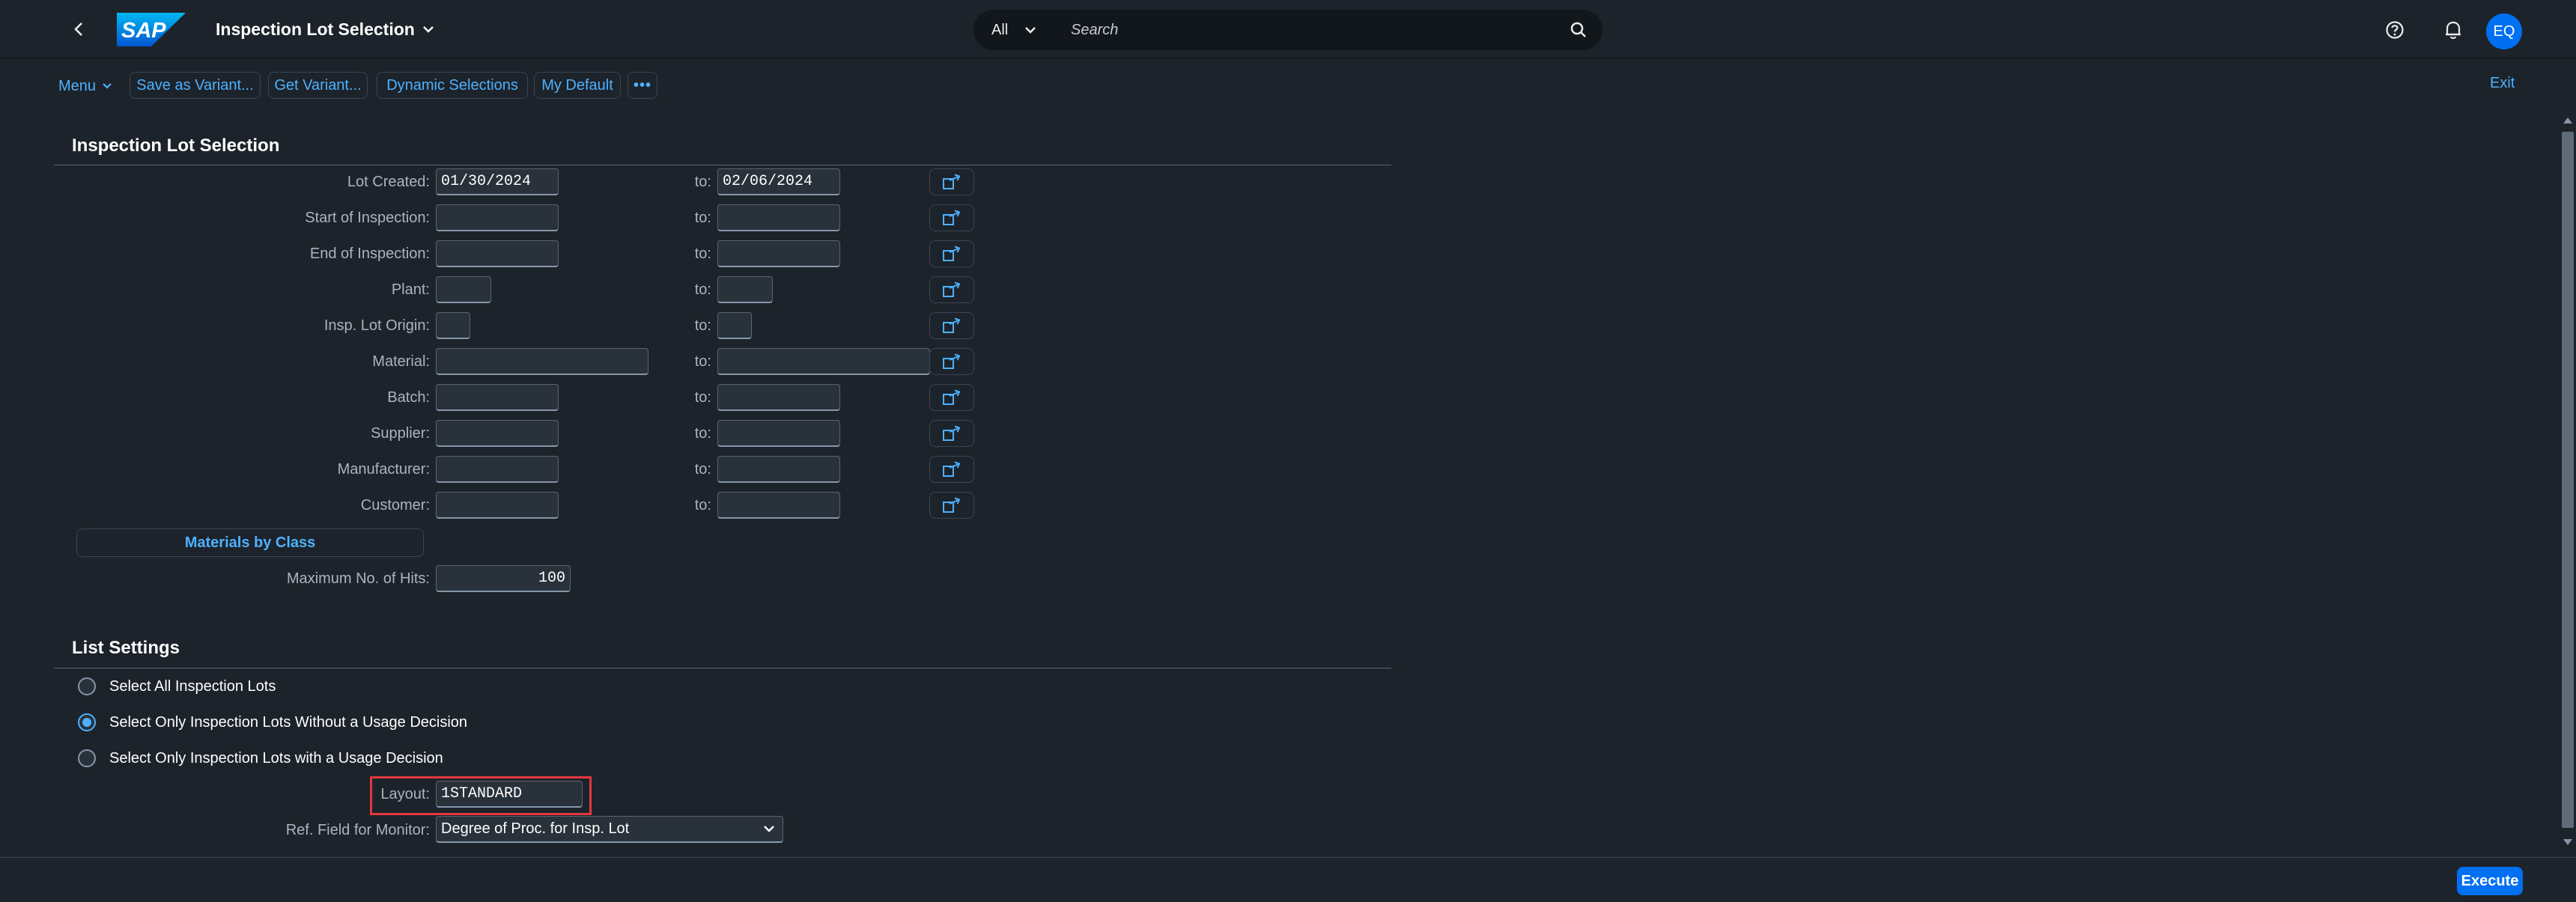 This screenshot has height=902, width=2576. I want to click on ref-field-label: Ref. Field for Monitor:, so click(357, 830).